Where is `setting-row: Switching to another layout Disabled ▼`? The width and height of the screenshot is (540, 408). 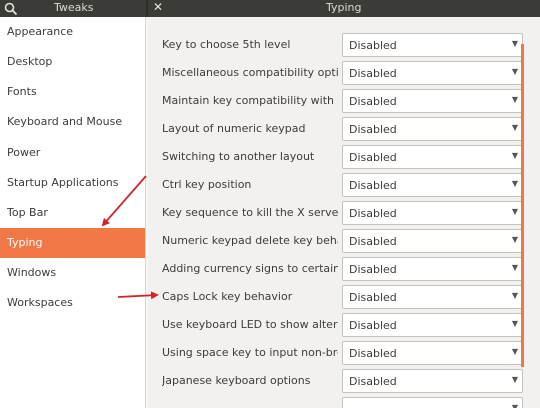 setting-row: Switching to another layout Disabled ▼ is located at coordinates (344, 157).